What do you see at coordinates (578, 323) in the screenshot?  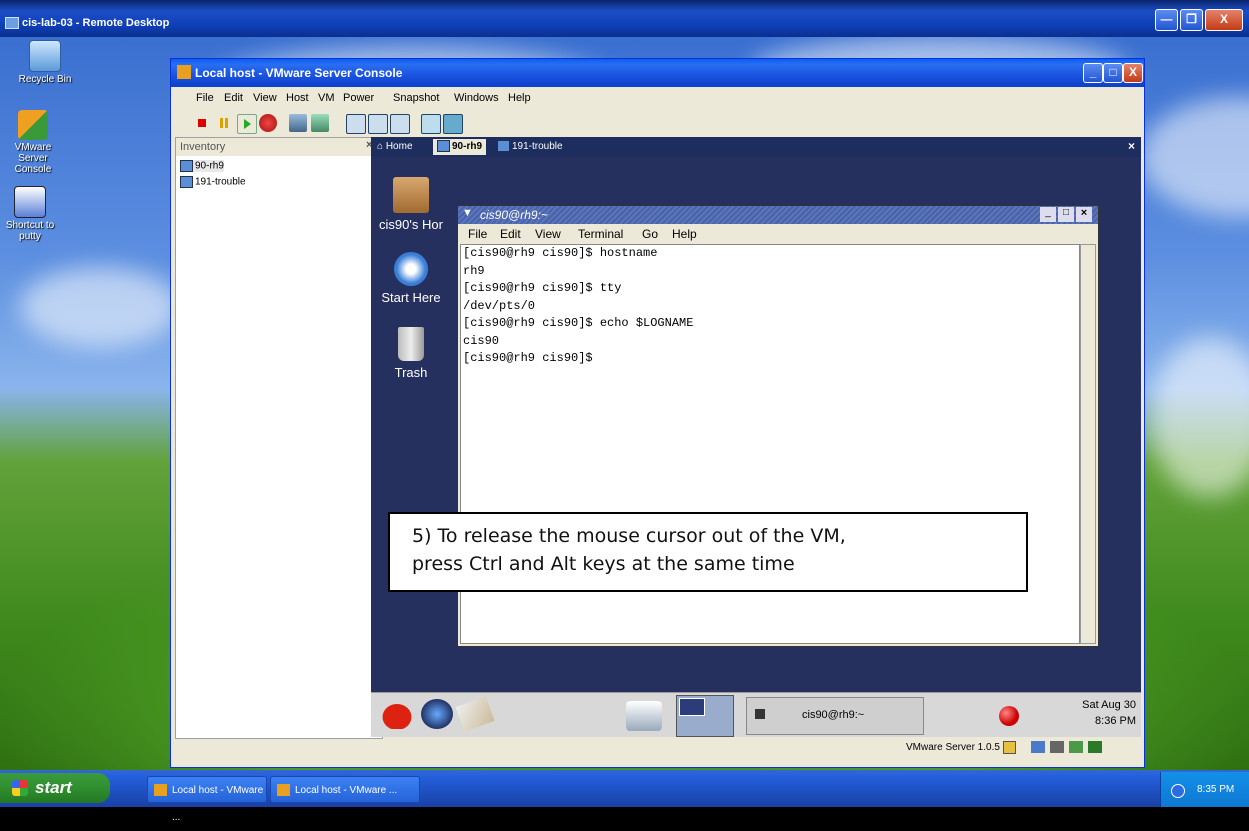 I see `terminal-line: [cis90@rh9 cis90]$ echo $LOGNAME` at bounding box center [578, 323].